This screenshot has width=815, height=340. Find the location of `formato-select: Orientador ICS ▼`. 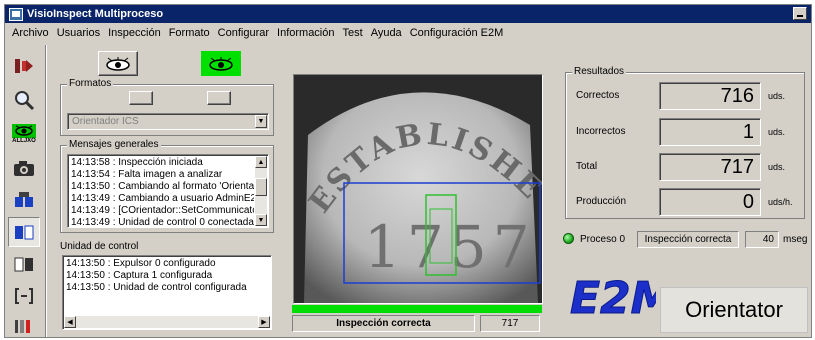

formato-select: Orientador ICS ▼ is located at coordinates (168, 121).